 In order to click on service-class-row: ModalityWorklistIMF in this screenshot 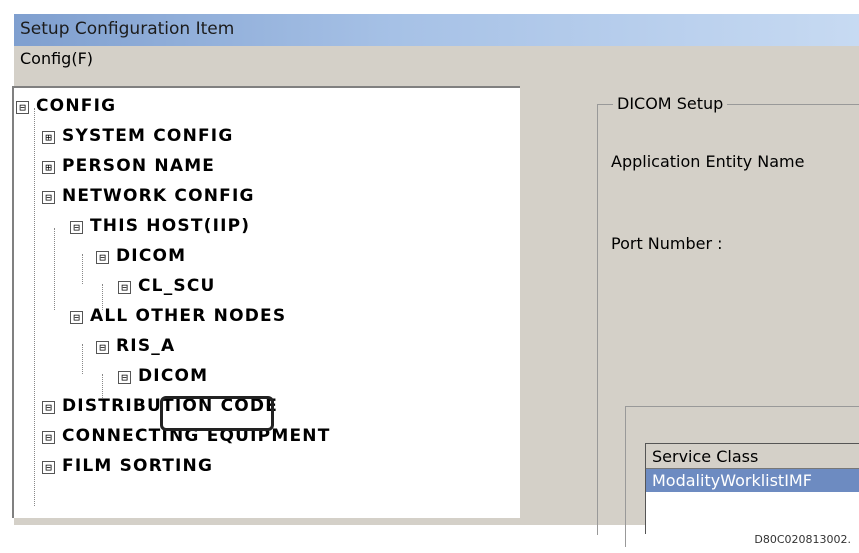, I will do `click(752, 480)`.